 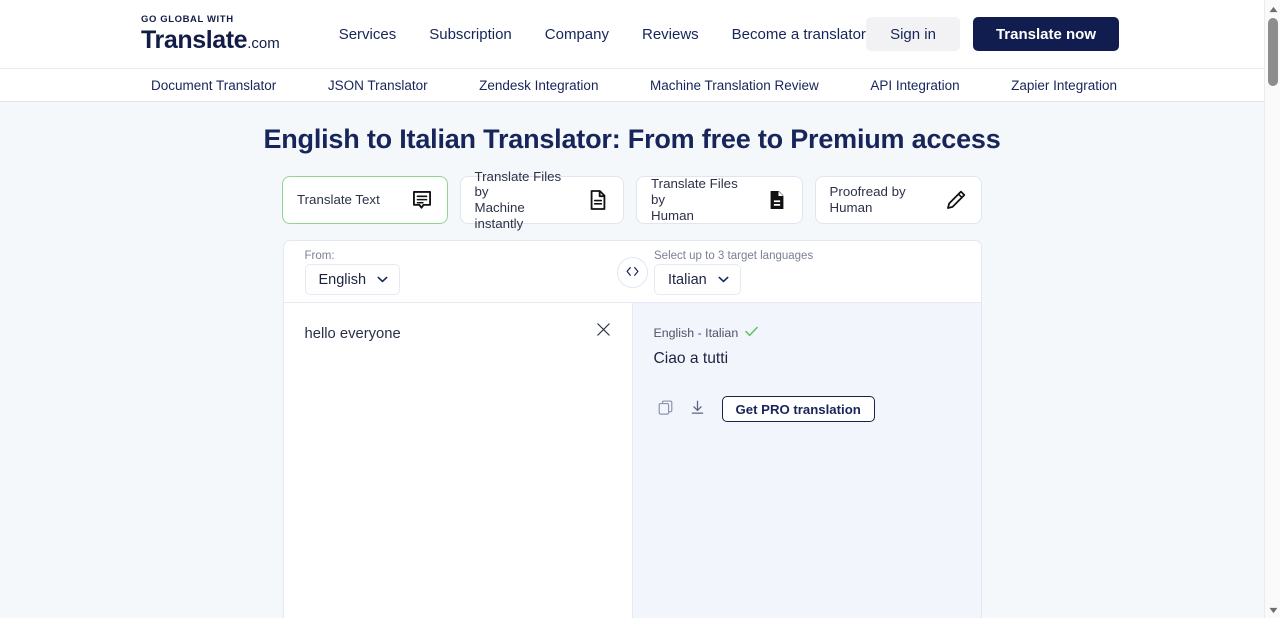 I want to click on get-pro-translation-button: Get PRO translation, so click(x=798, y=409).